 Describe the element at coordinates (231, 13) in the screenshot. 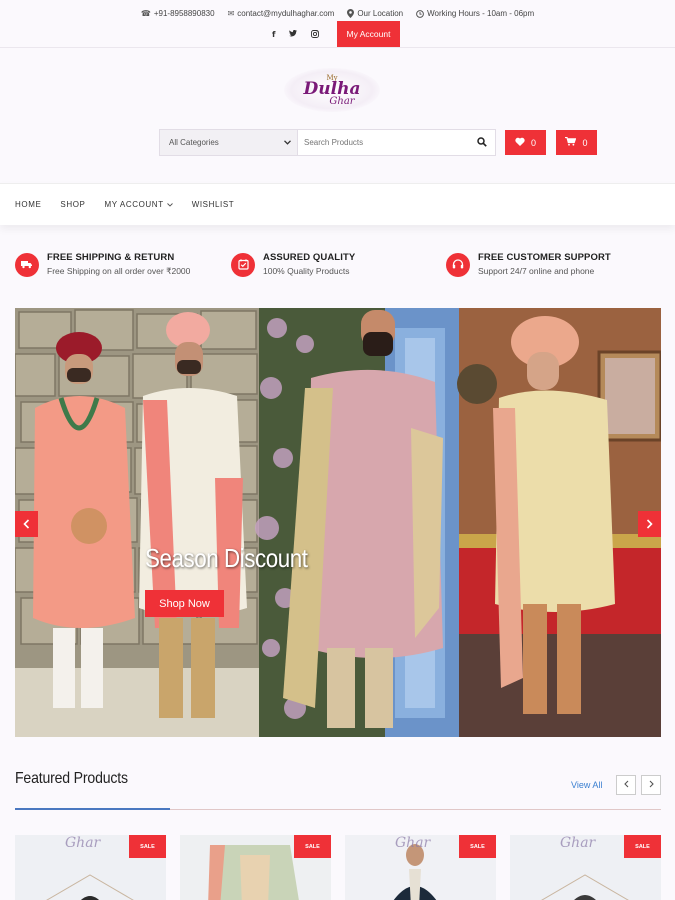

I see `envelope-icon: ✉` at that location.